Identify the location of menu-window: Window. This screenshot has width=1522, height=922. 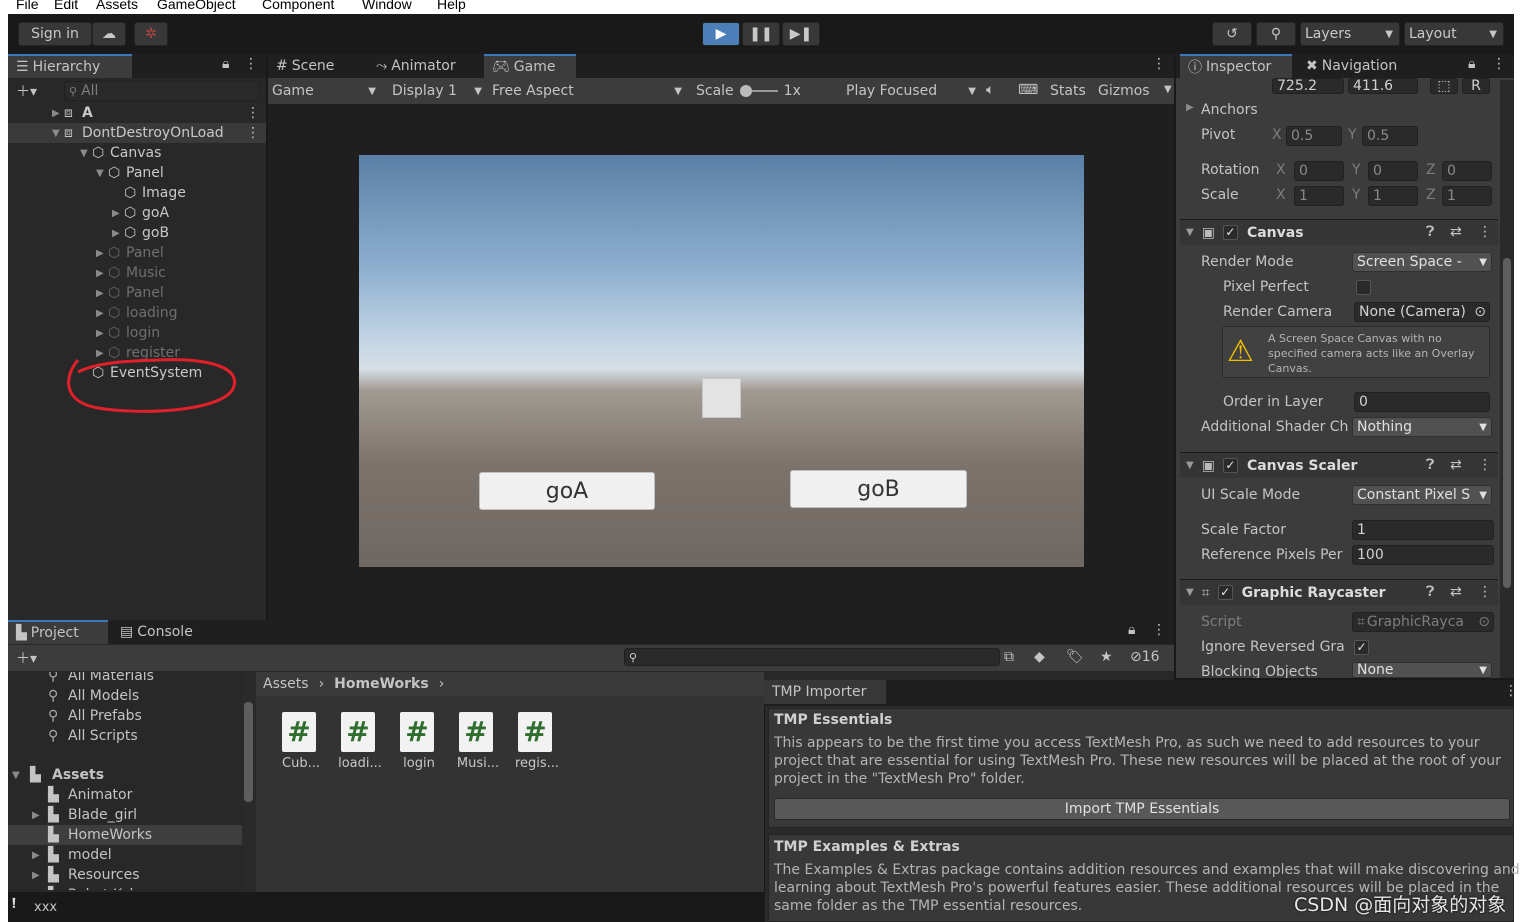
(387, 6).